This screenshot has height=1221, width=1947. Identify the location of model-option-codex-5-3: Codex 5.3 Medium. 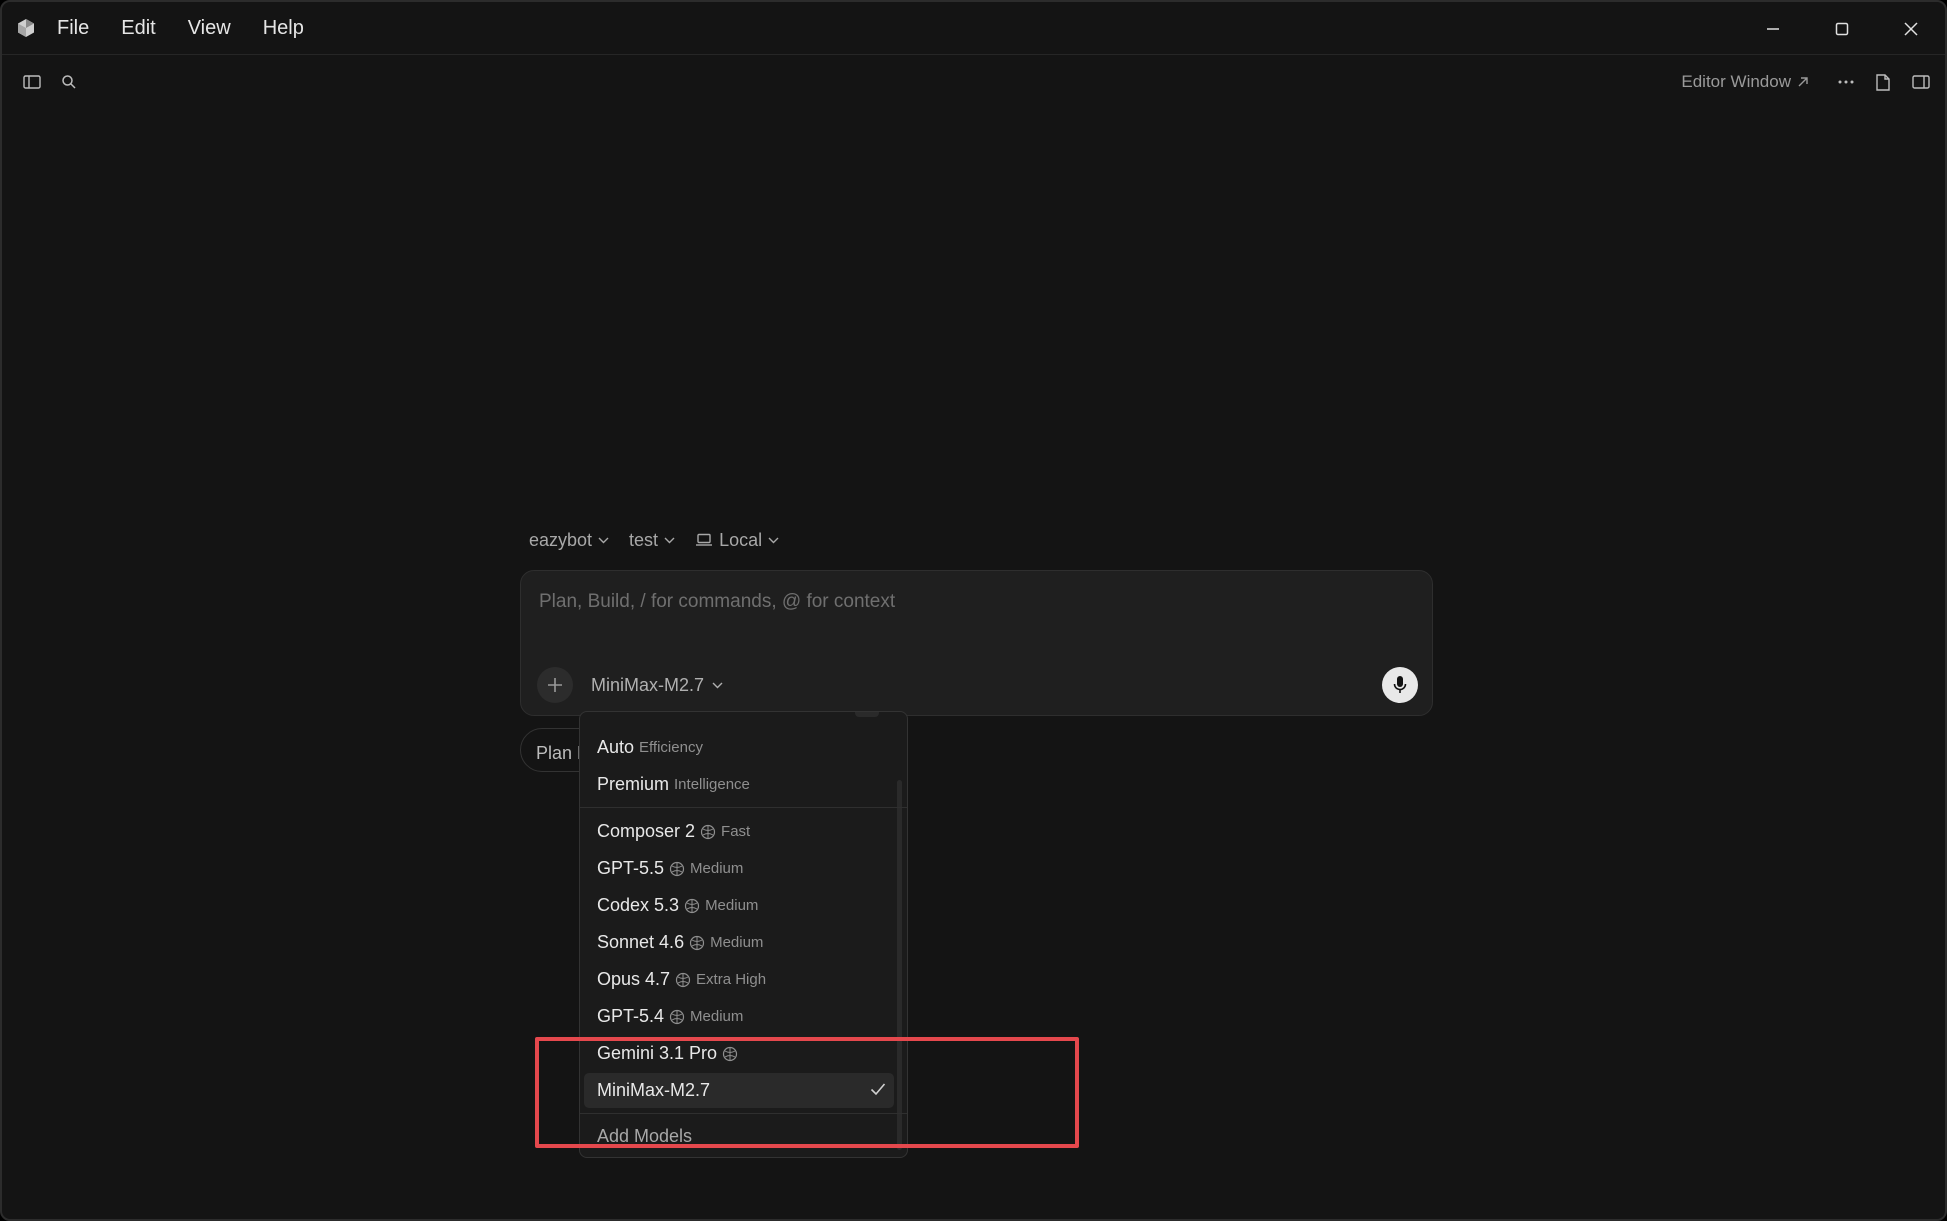
(739, 905).